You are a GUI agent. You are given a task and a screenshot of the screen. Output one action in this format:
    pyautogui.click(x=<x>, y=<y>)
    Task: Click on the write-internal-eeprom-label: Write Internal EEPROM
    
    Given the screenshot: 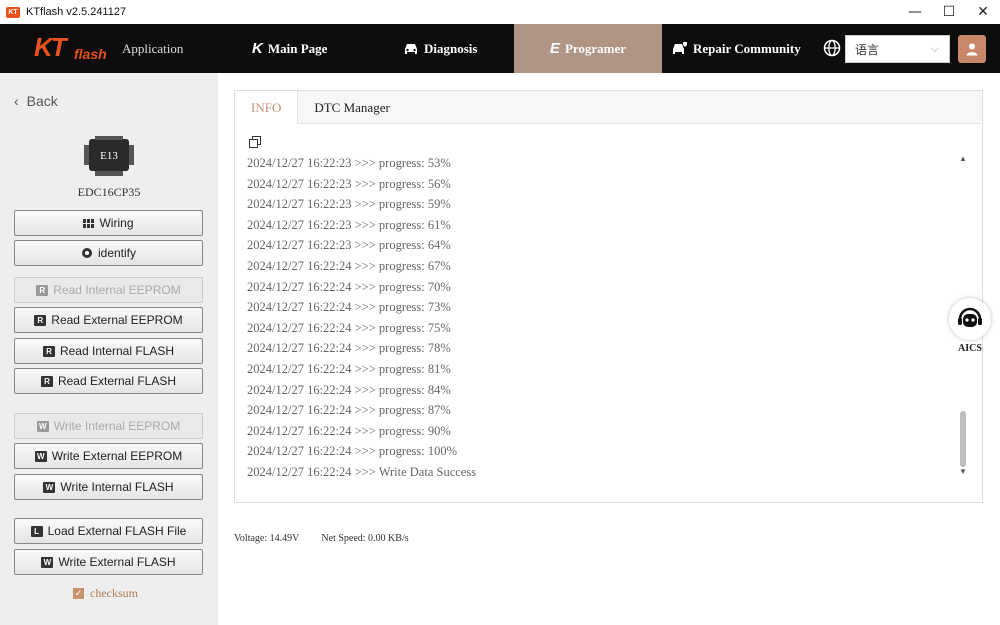 What is the action you would take?
    pyautogui.click(x=117, y=426)
    